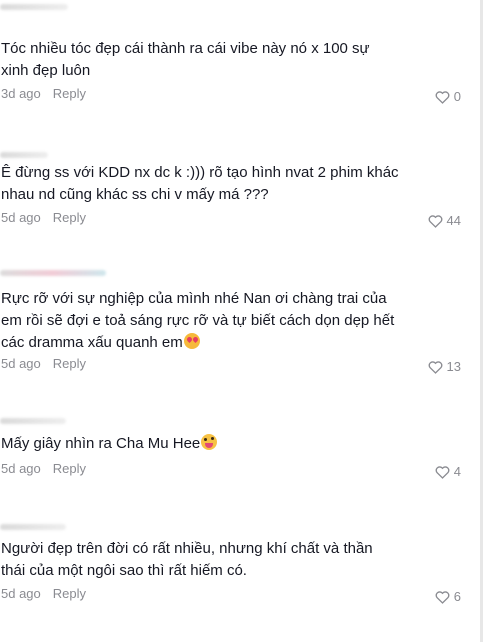 The width and height of the screenshot is (483, 642). I want to click on like-count: 4, so click(457, 471).